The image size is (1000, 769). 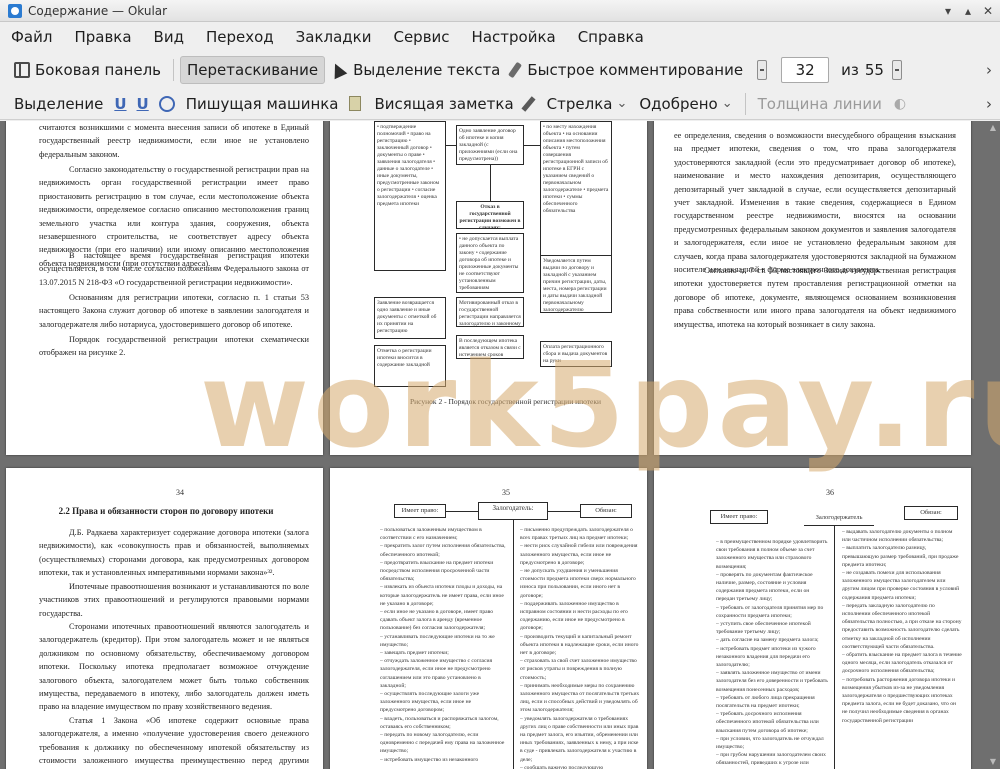 I want to click on page-number: 35, so click(x=506, y=492).